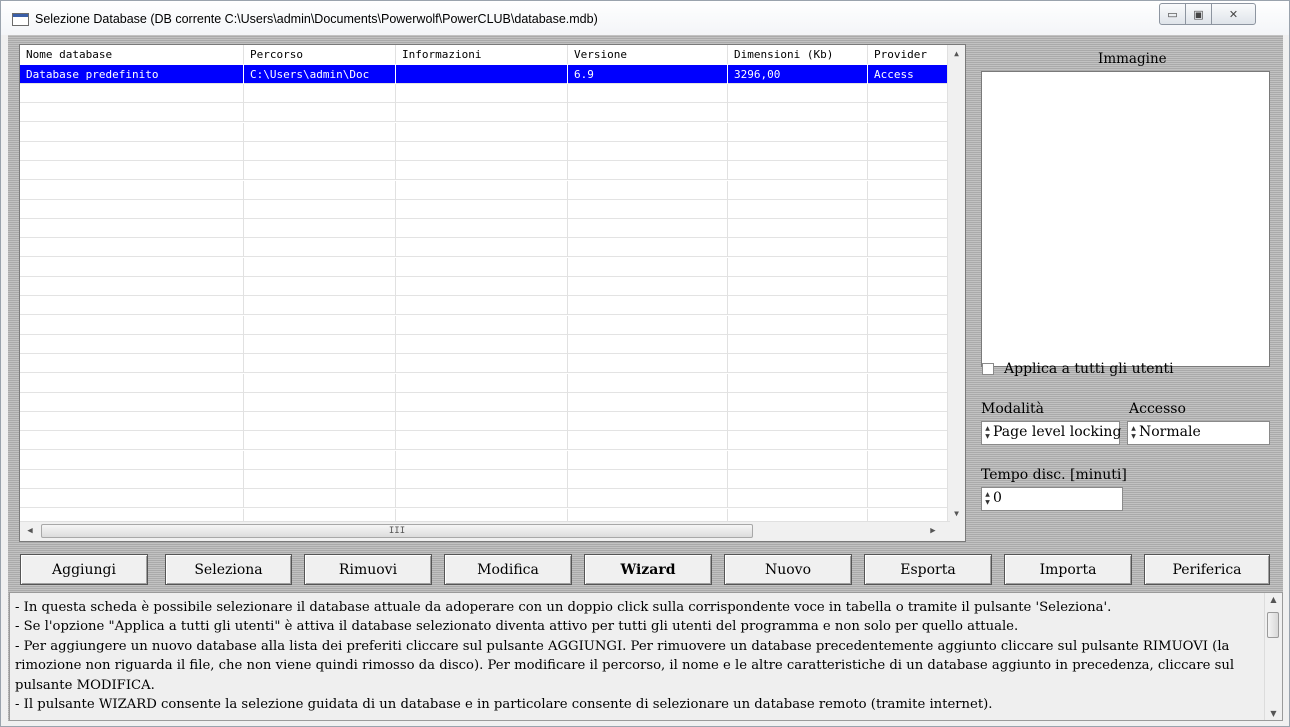  Describe the element at coordinates (788, 569) in the screenshot. I see `nuovo-button: Nuovo` at that location.